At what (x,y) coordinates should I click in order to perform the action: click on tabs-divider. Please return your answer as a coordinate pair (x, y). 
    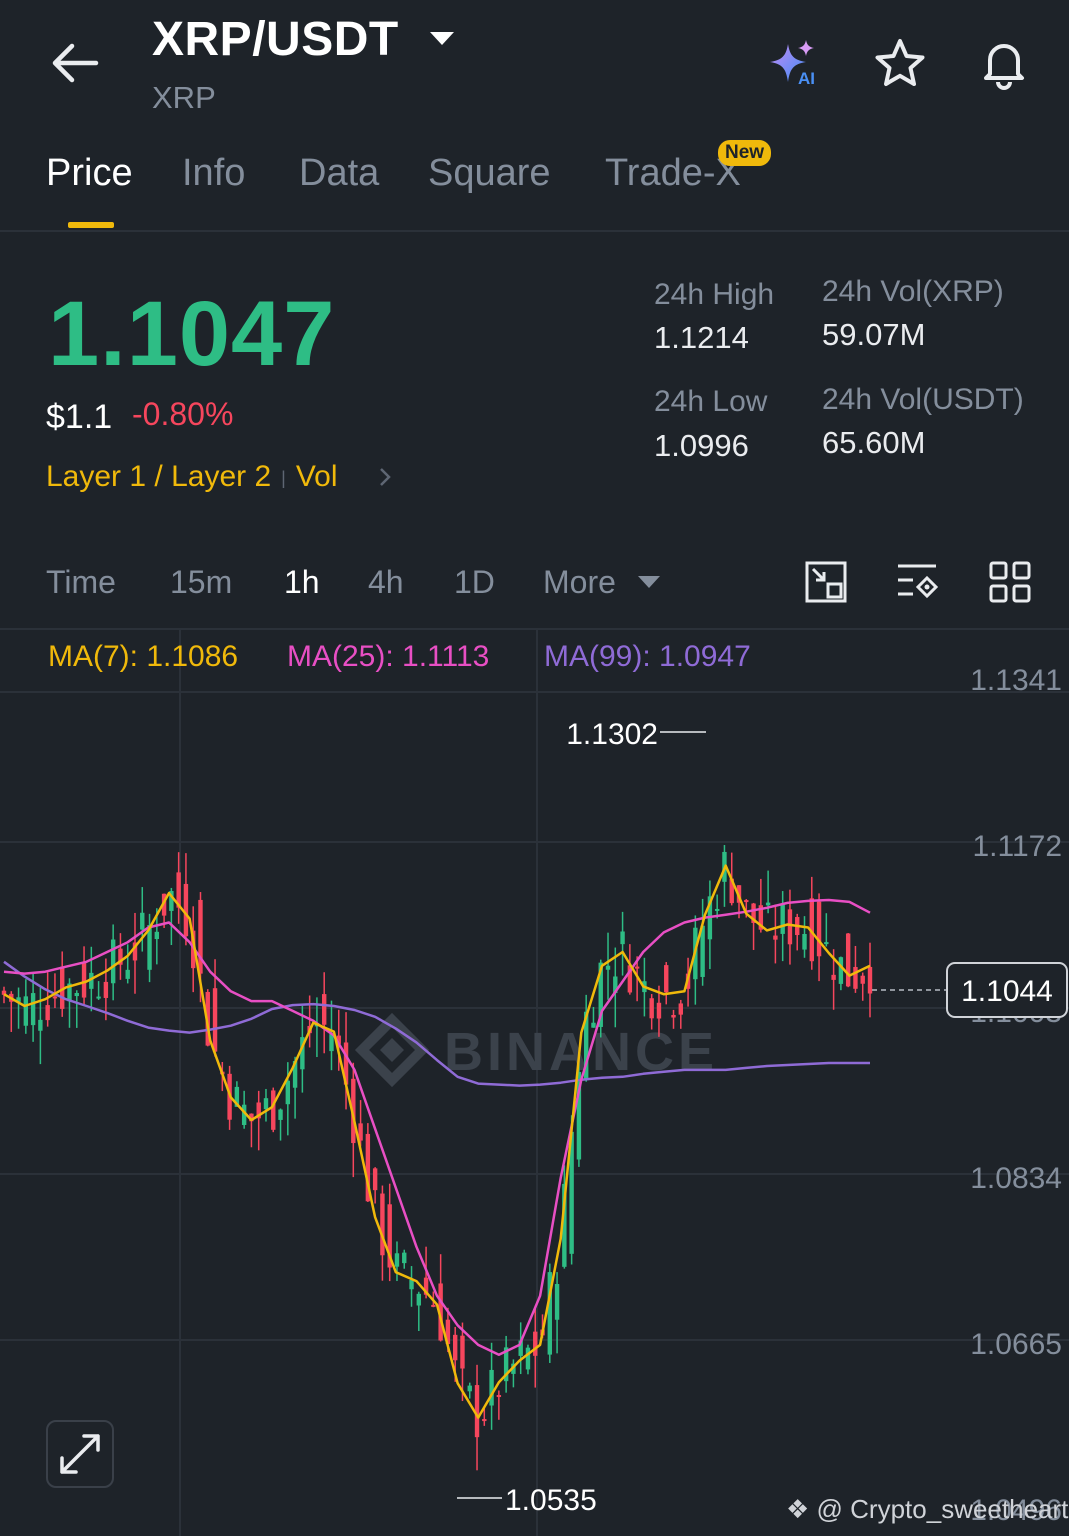
    Looking at the image, I should click on (534, 231).